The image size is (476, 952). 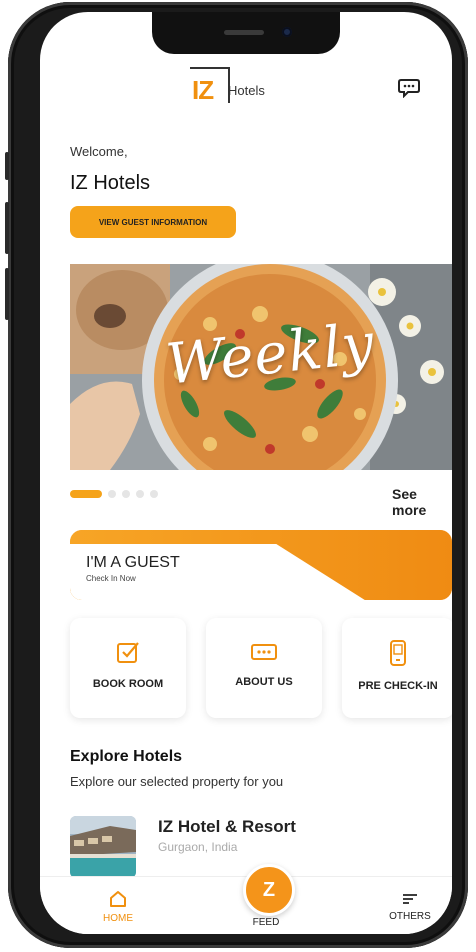 I want to click on checkbox-icon, so click(x=128, y=652).